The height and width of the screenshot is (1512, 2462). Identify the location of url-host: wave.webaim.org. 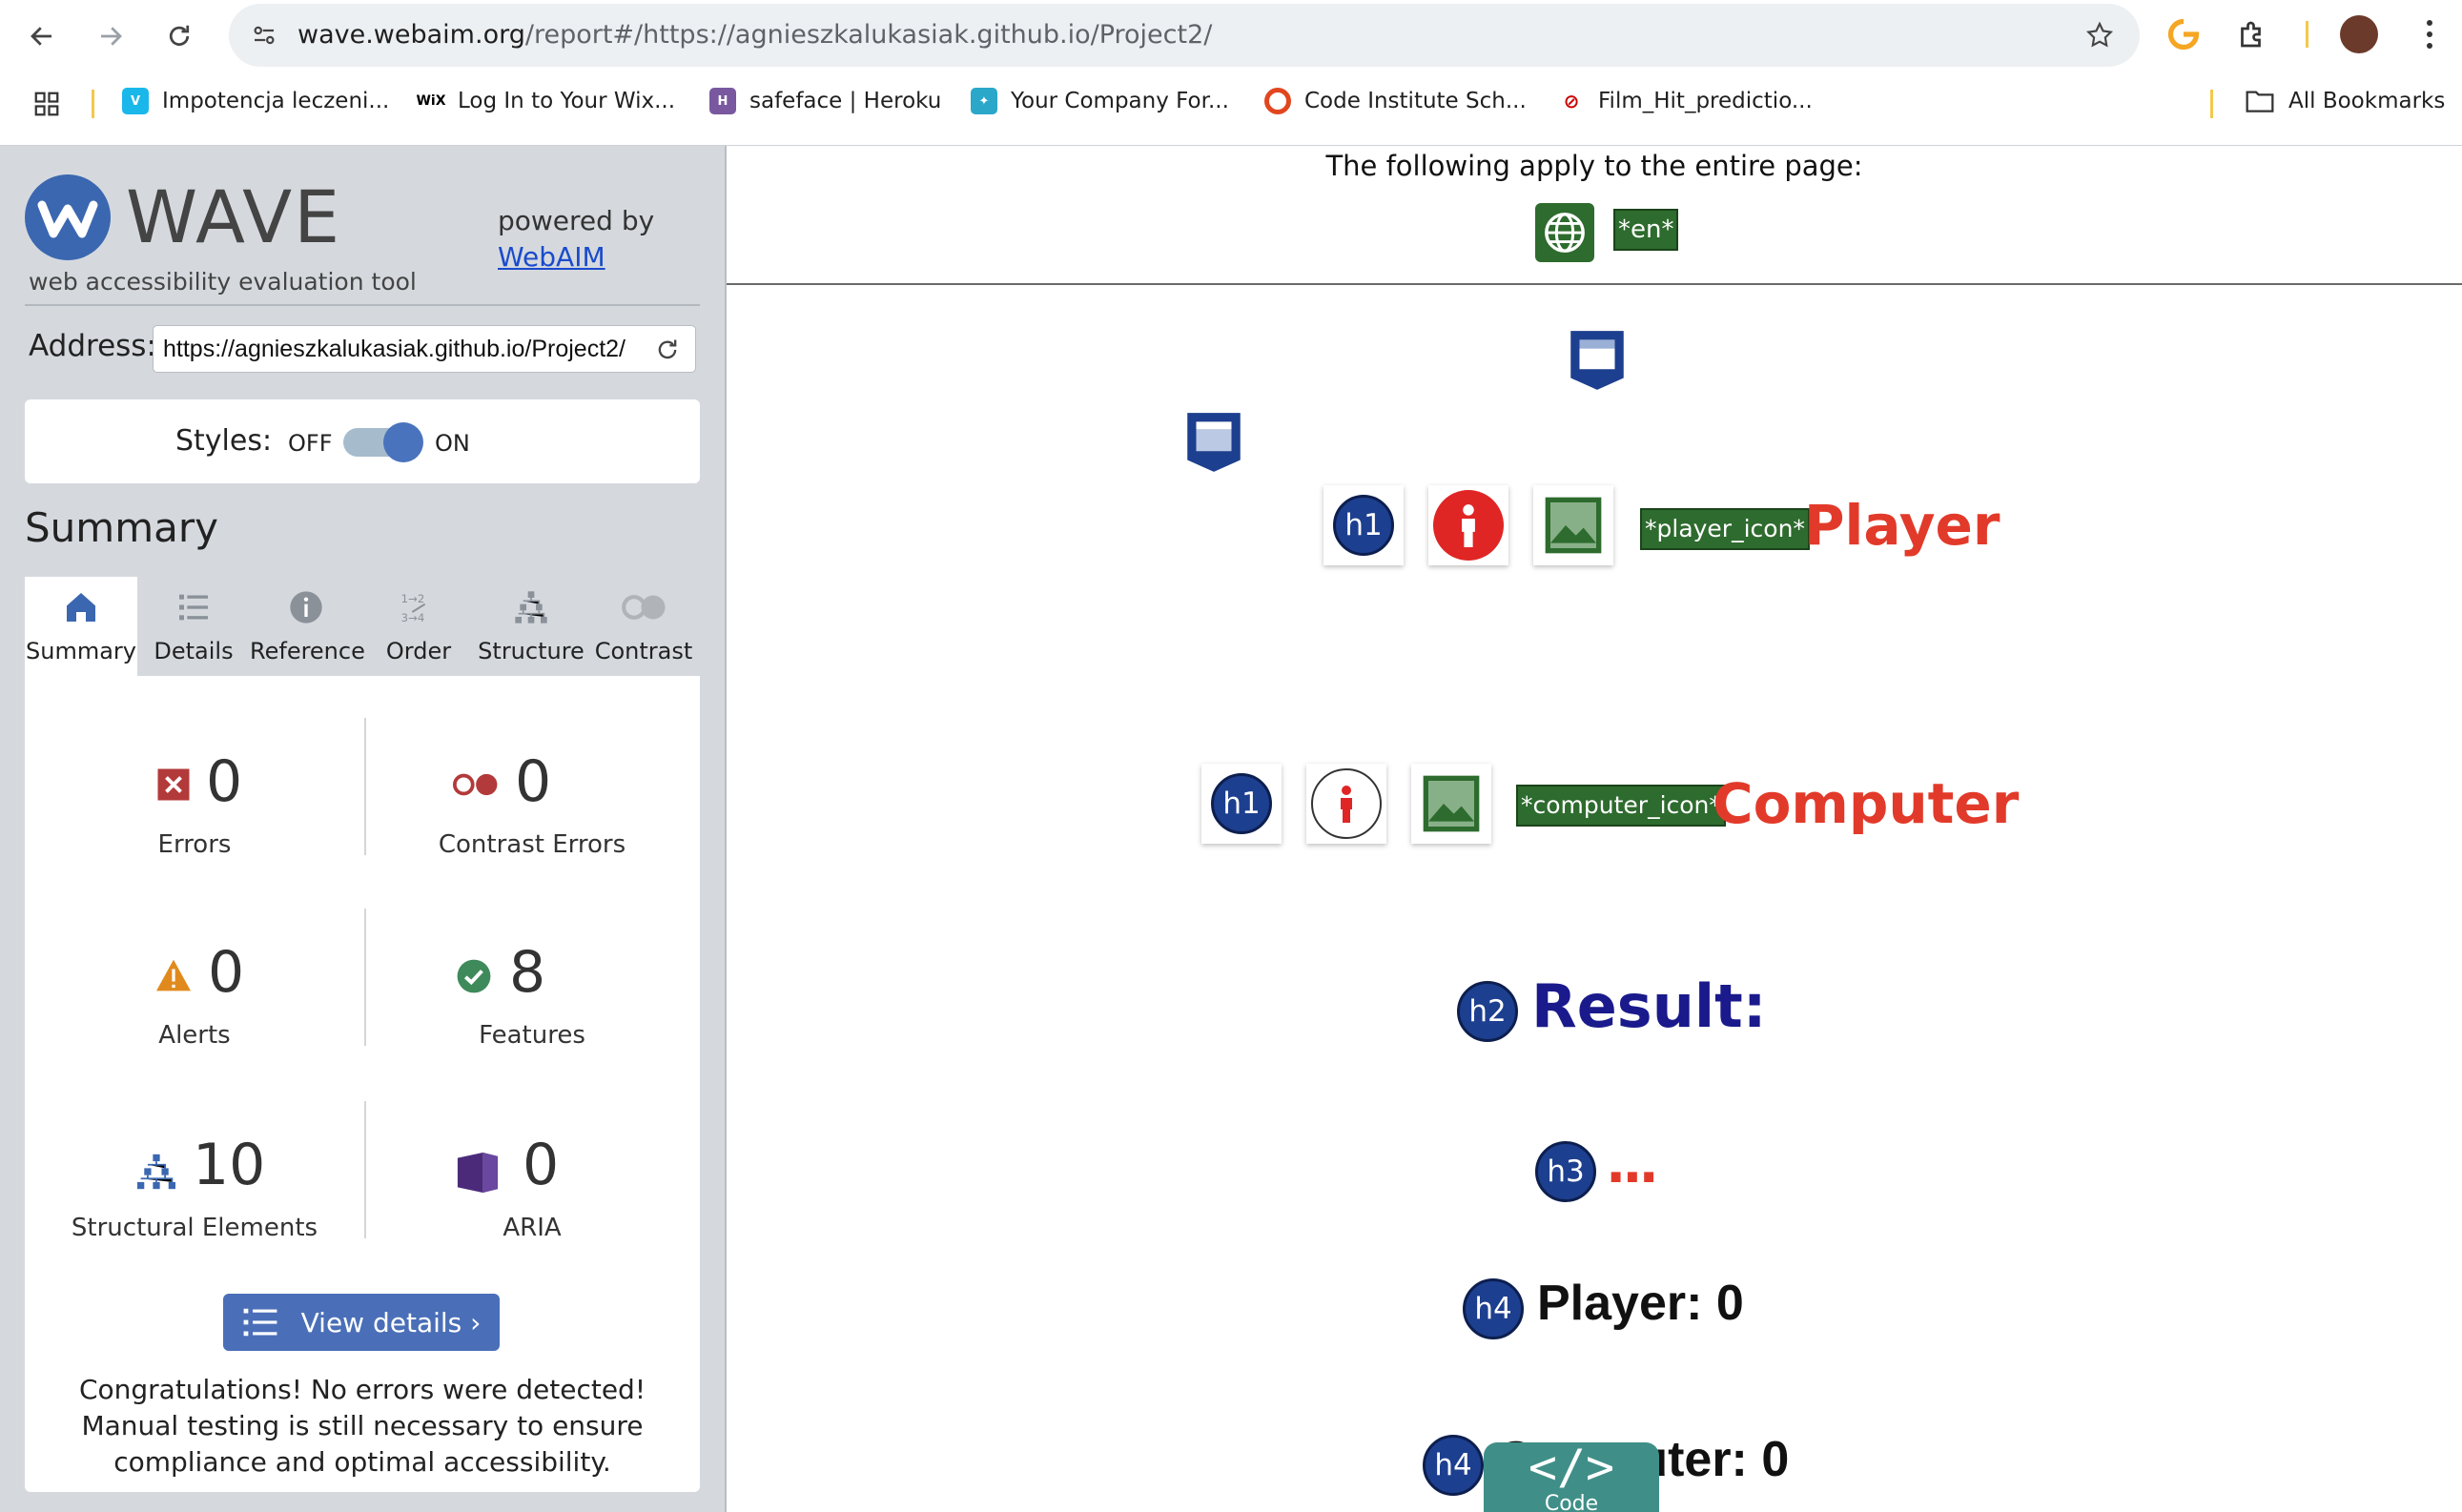
(411, 35).